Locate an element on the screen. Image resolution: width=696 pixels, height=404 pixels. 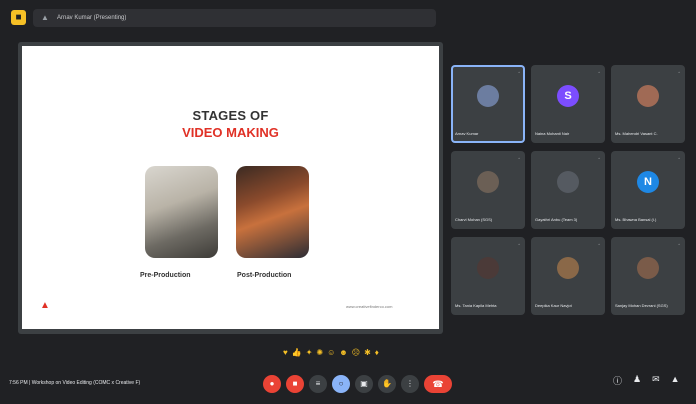
slide-footer-url: www.creativefinderco.com is located at coordinates (369, 306).